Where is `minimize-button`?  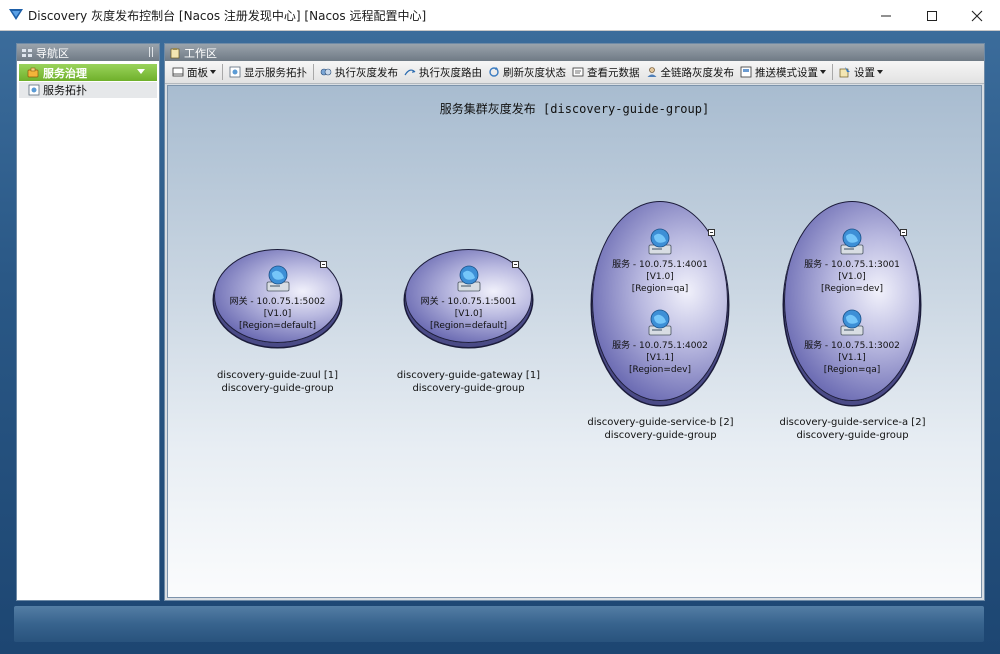
minimize-button is located at coordinates (886, 15).